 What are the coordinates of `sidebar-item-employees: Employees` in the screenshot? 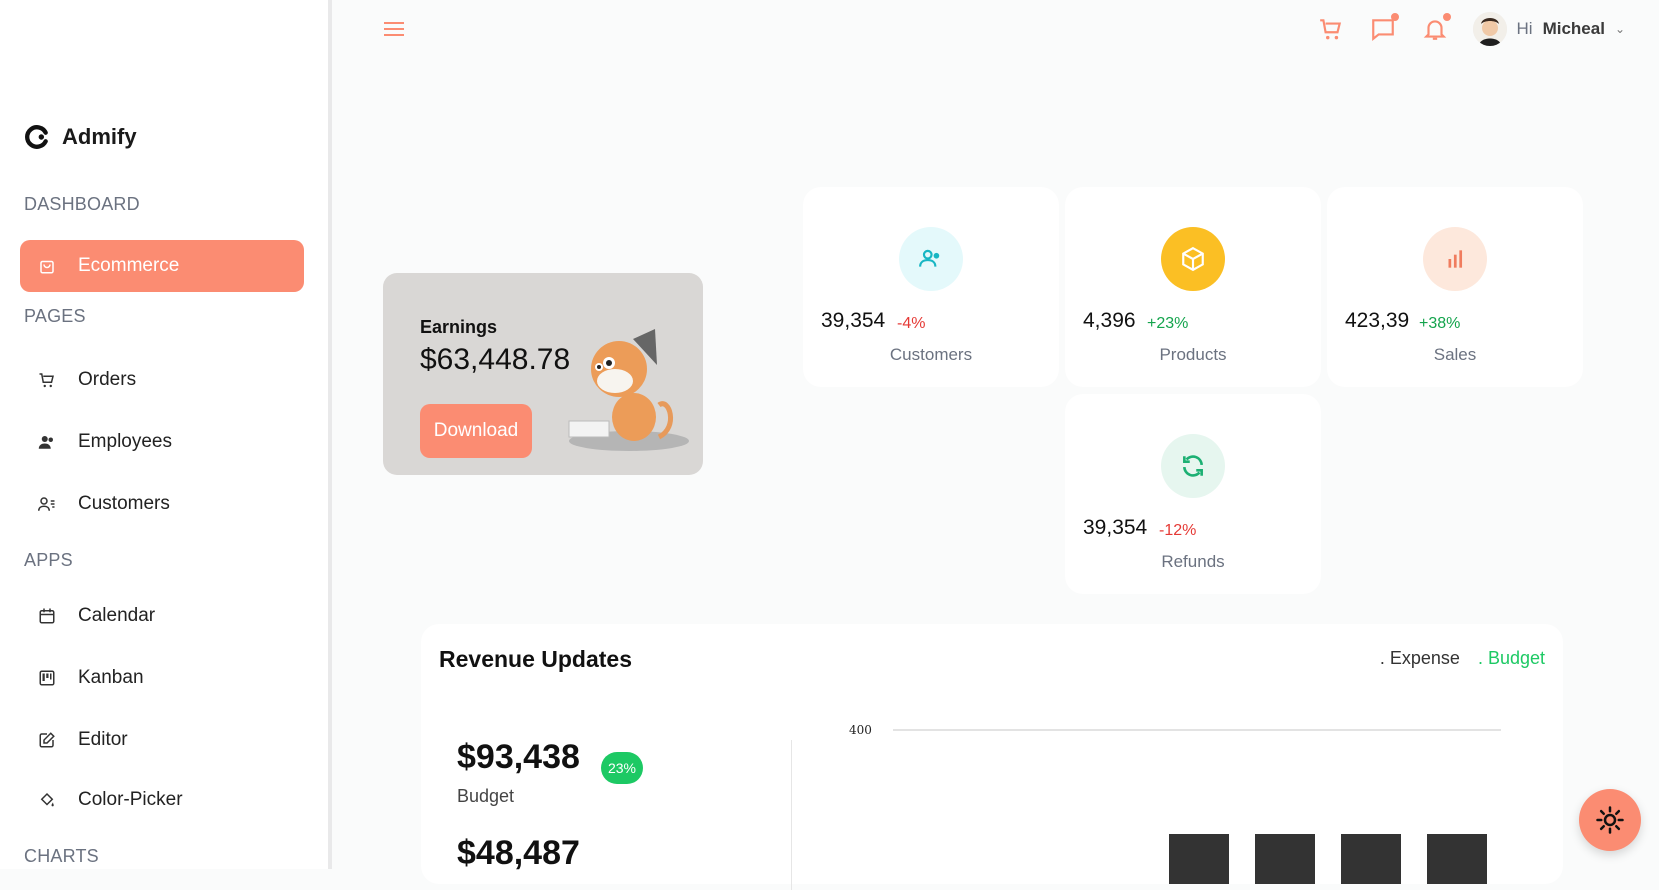 It's located at (162, 442).